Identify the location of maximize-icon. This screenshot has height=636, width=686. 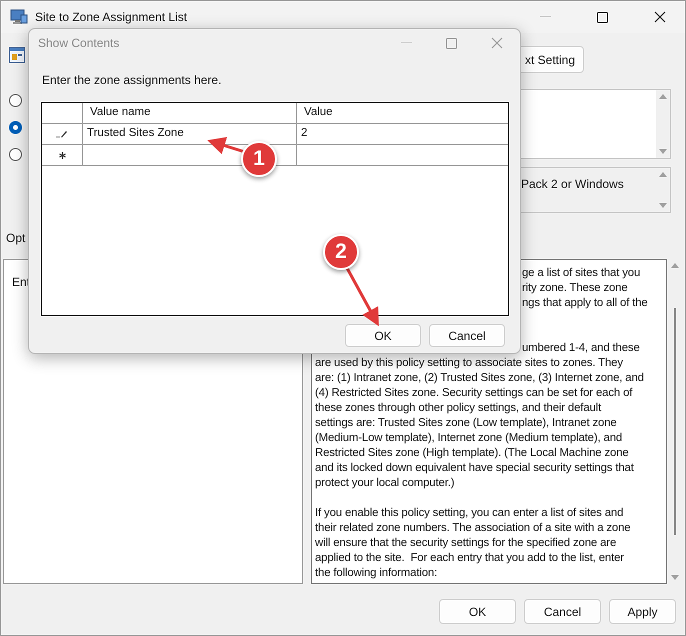
(602, 17).